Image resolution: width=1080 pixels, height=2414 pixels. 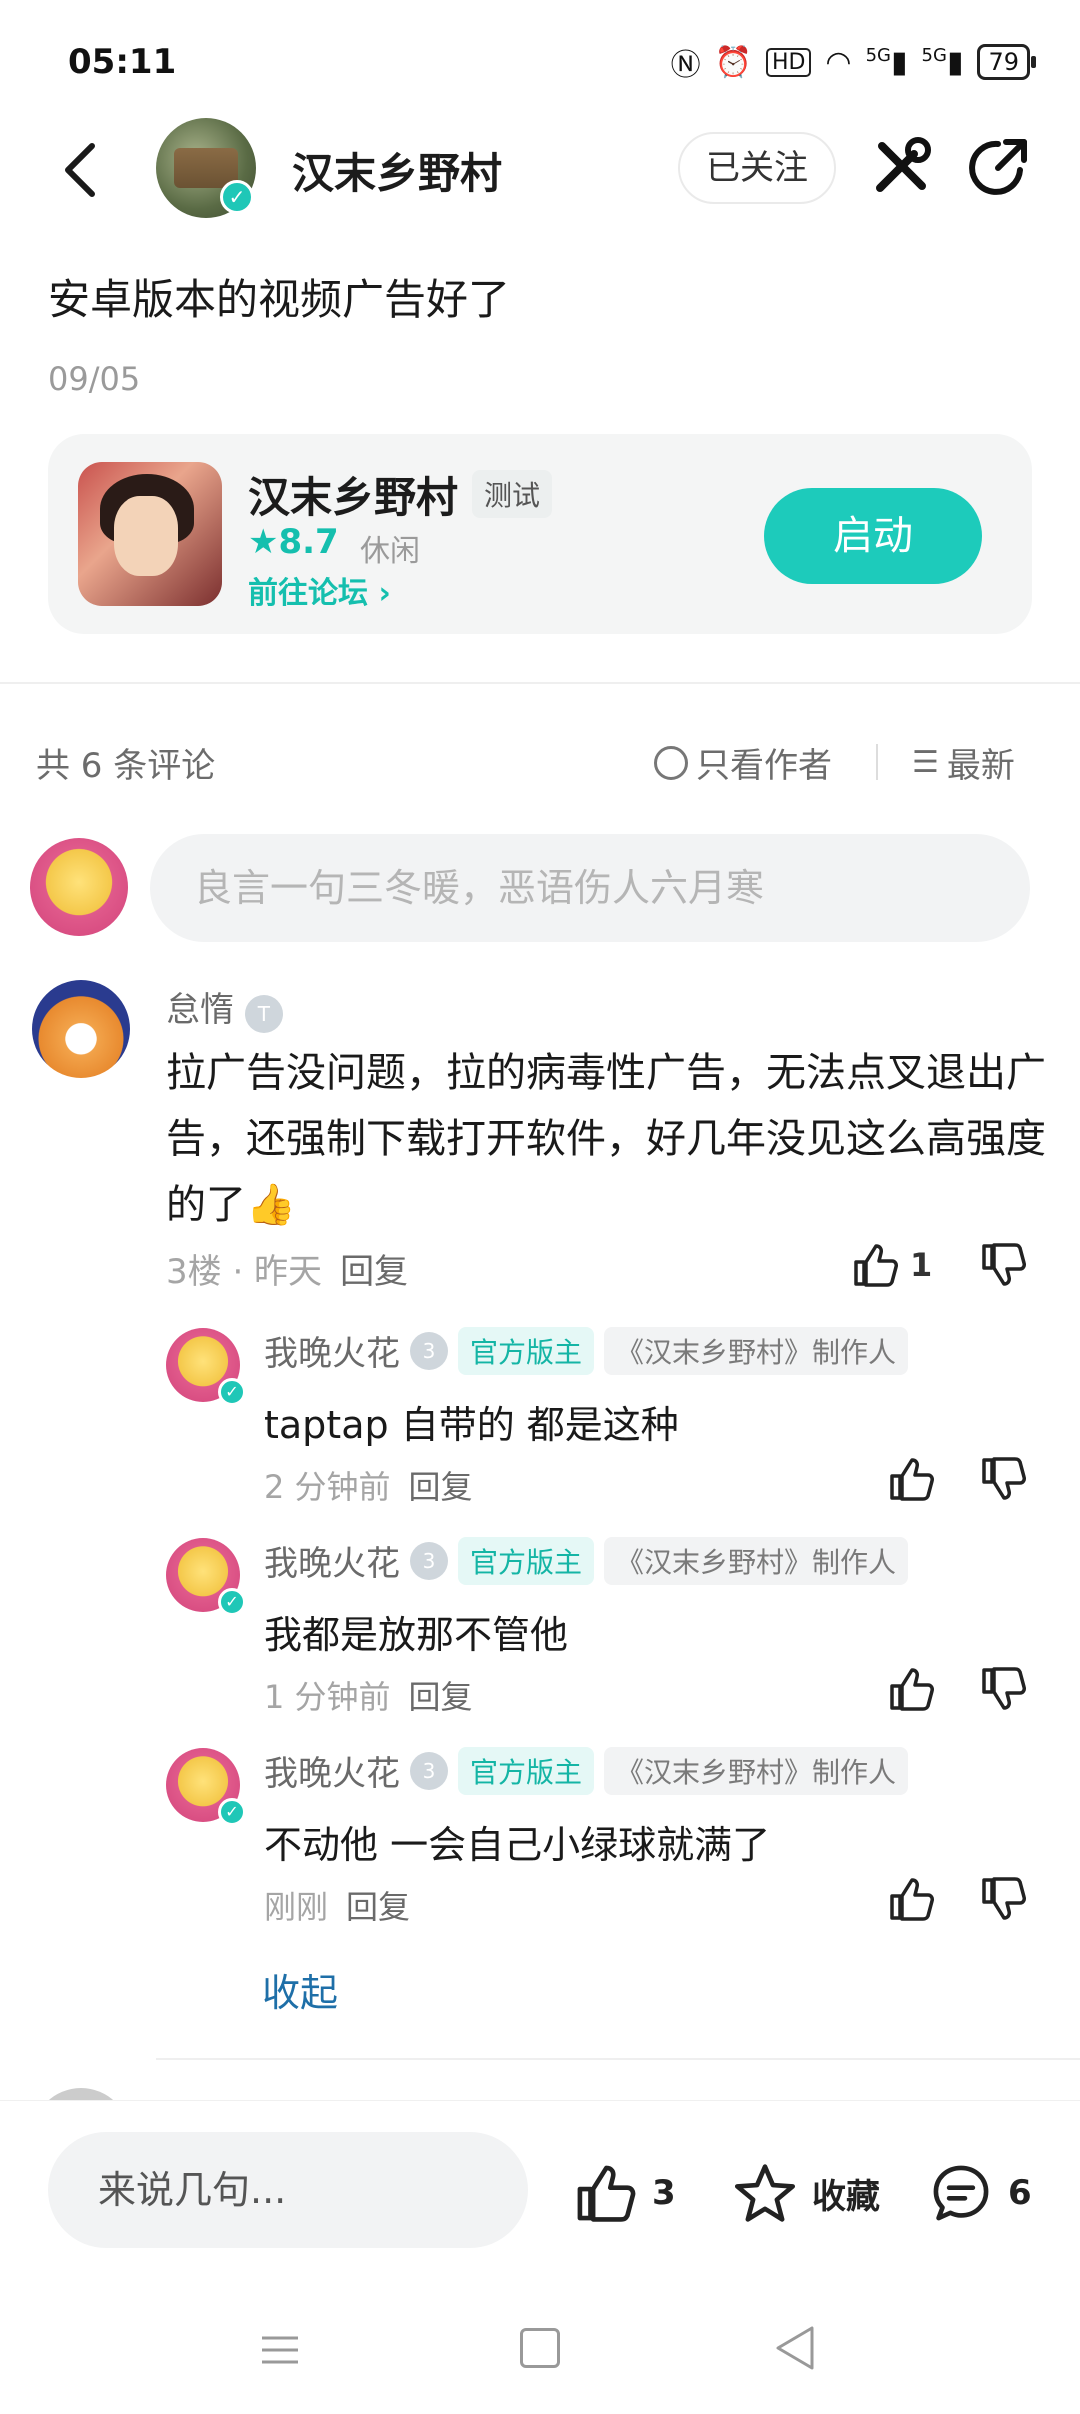 What do you see at coordinates (384, 593) in the screenshot?
I see `chevron-right-icon: ›` at bounding box center [384, 593].